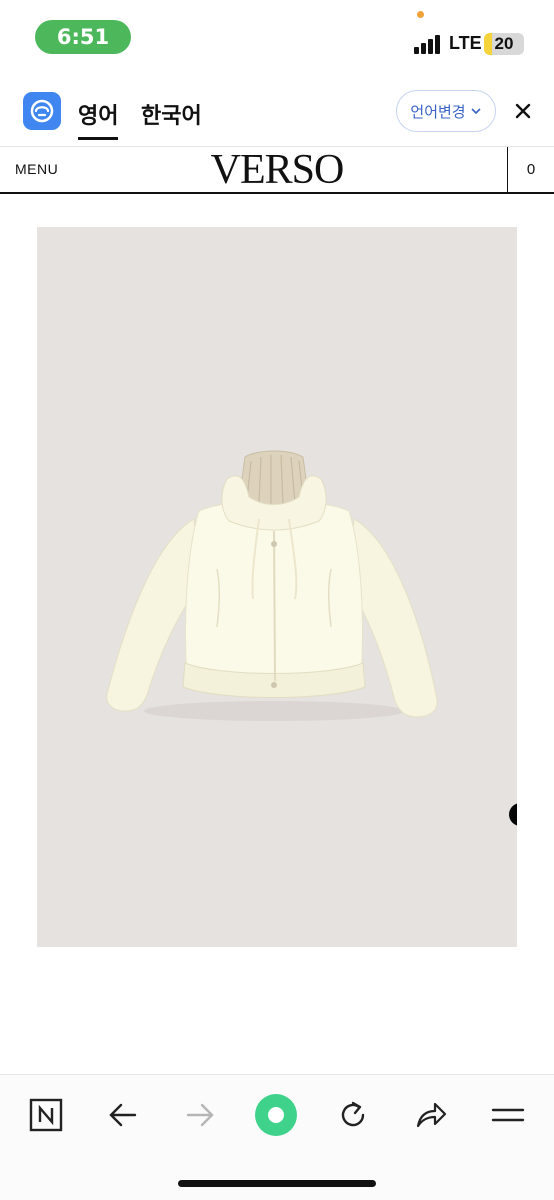 Image resolution: width=554 pixels, height=1200 pixels. I want to click on tab-english: 영어, so click(98, 119).